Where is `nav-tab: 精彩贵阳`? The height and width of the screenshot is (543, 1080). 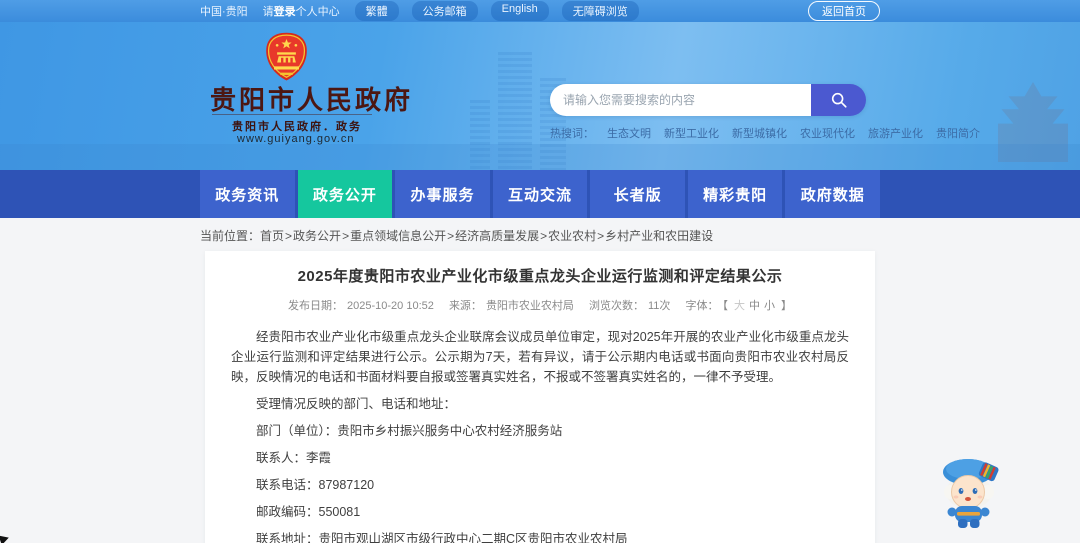
nav-tab: 精彩贵阳 is located at coordinates (735, 194).